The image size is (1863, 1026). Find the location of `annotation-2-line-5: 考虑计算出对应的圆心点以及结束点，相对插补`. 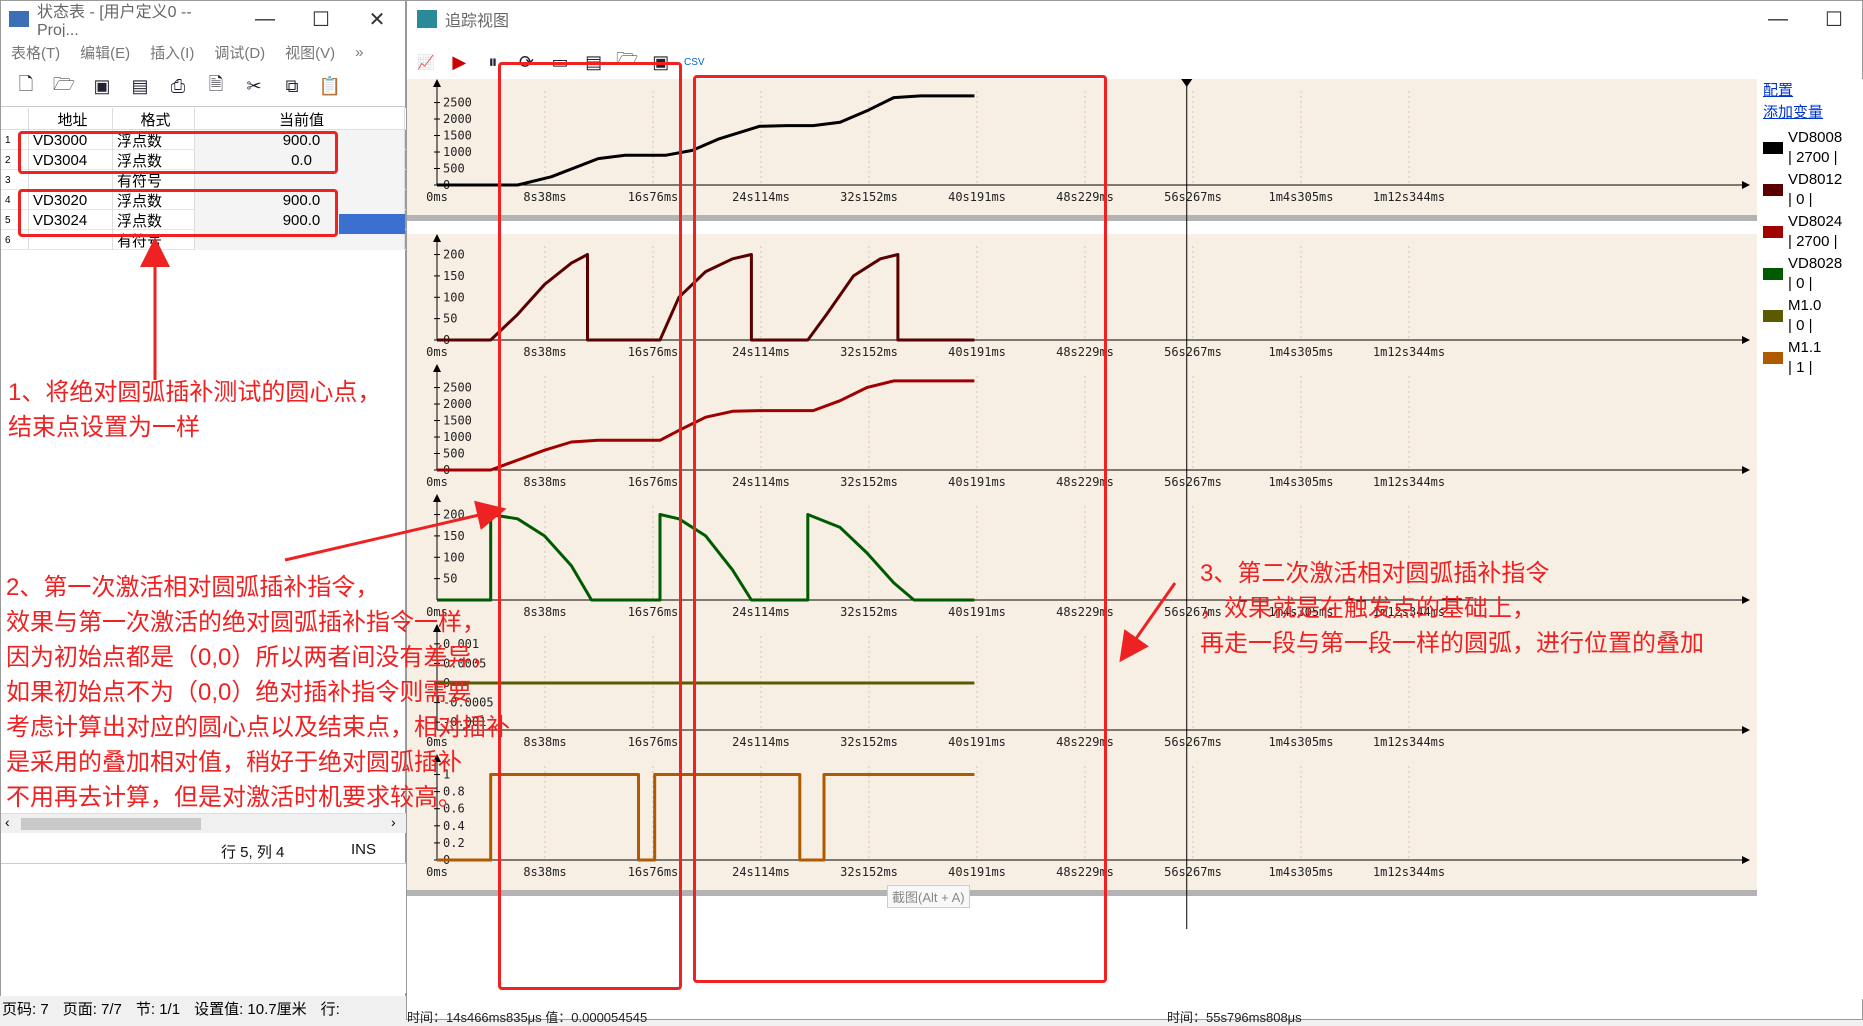

annotation-2-line-5: 考虑计算出对应的圆心点以及结束点，相对插补 is located at coordinates (258, 727).